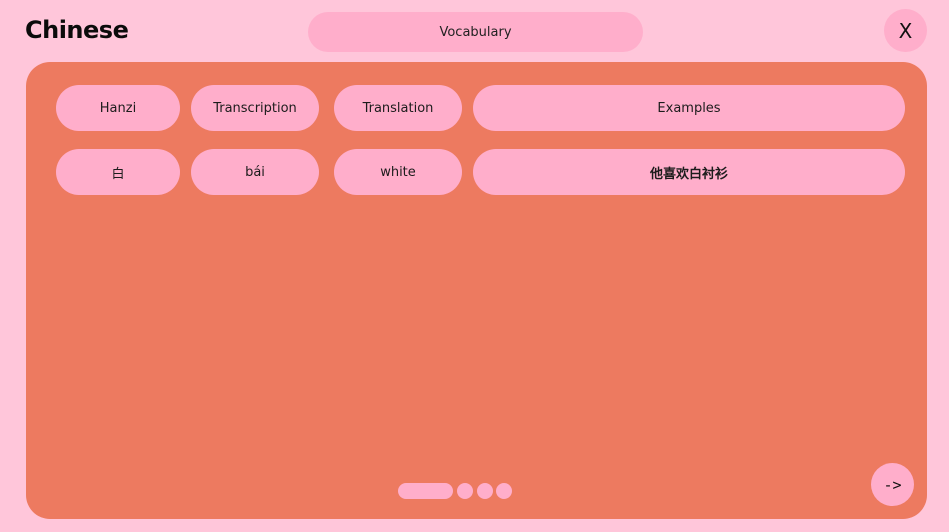 The width and height of the screenshot is (949, 532). Describe the element at coordinates (255, 172) in the screenshot. I see `transcription-cell: bái` at that location.